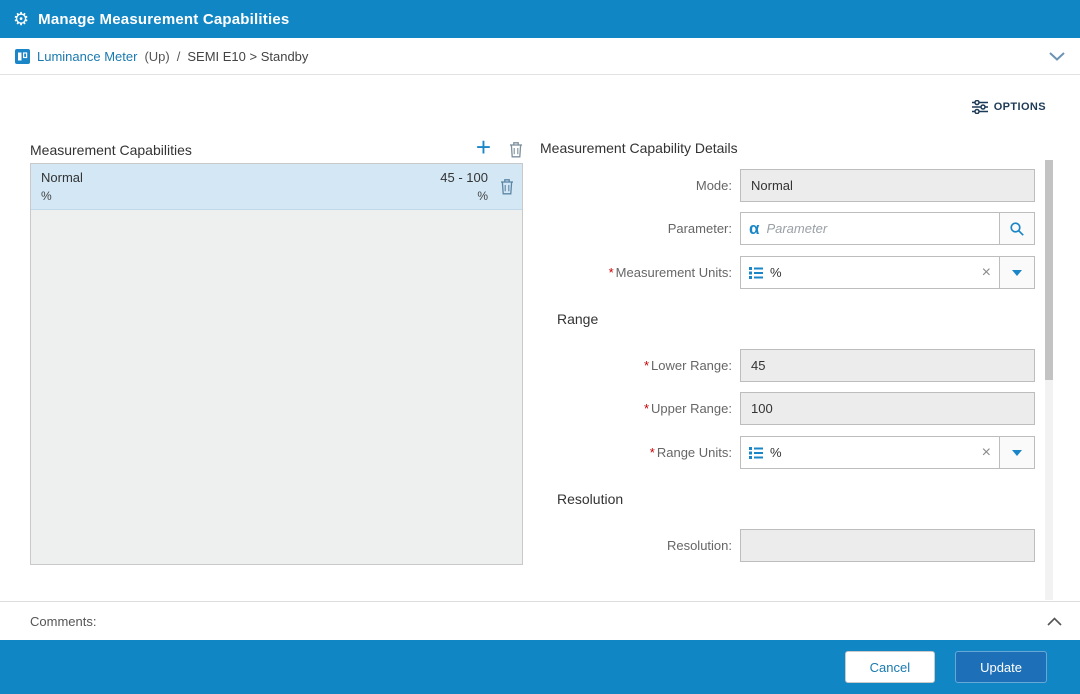 This screenshot has width=1080, height=694. Describe the element at coordinates (1019, 107) in the screenshot. I see `options-label: OPTIONS` at that location.